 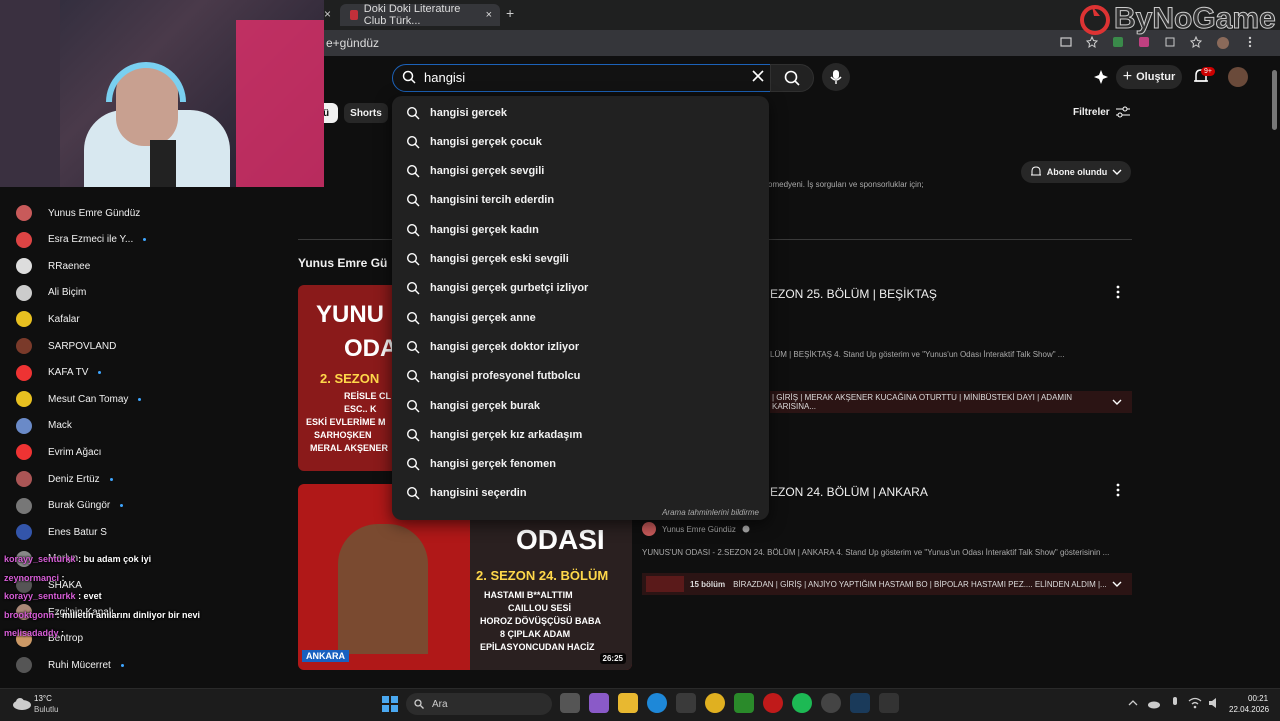 I want to click on search-suggestion: hangisi gerçek çocuk, so click(x=580, y=141).